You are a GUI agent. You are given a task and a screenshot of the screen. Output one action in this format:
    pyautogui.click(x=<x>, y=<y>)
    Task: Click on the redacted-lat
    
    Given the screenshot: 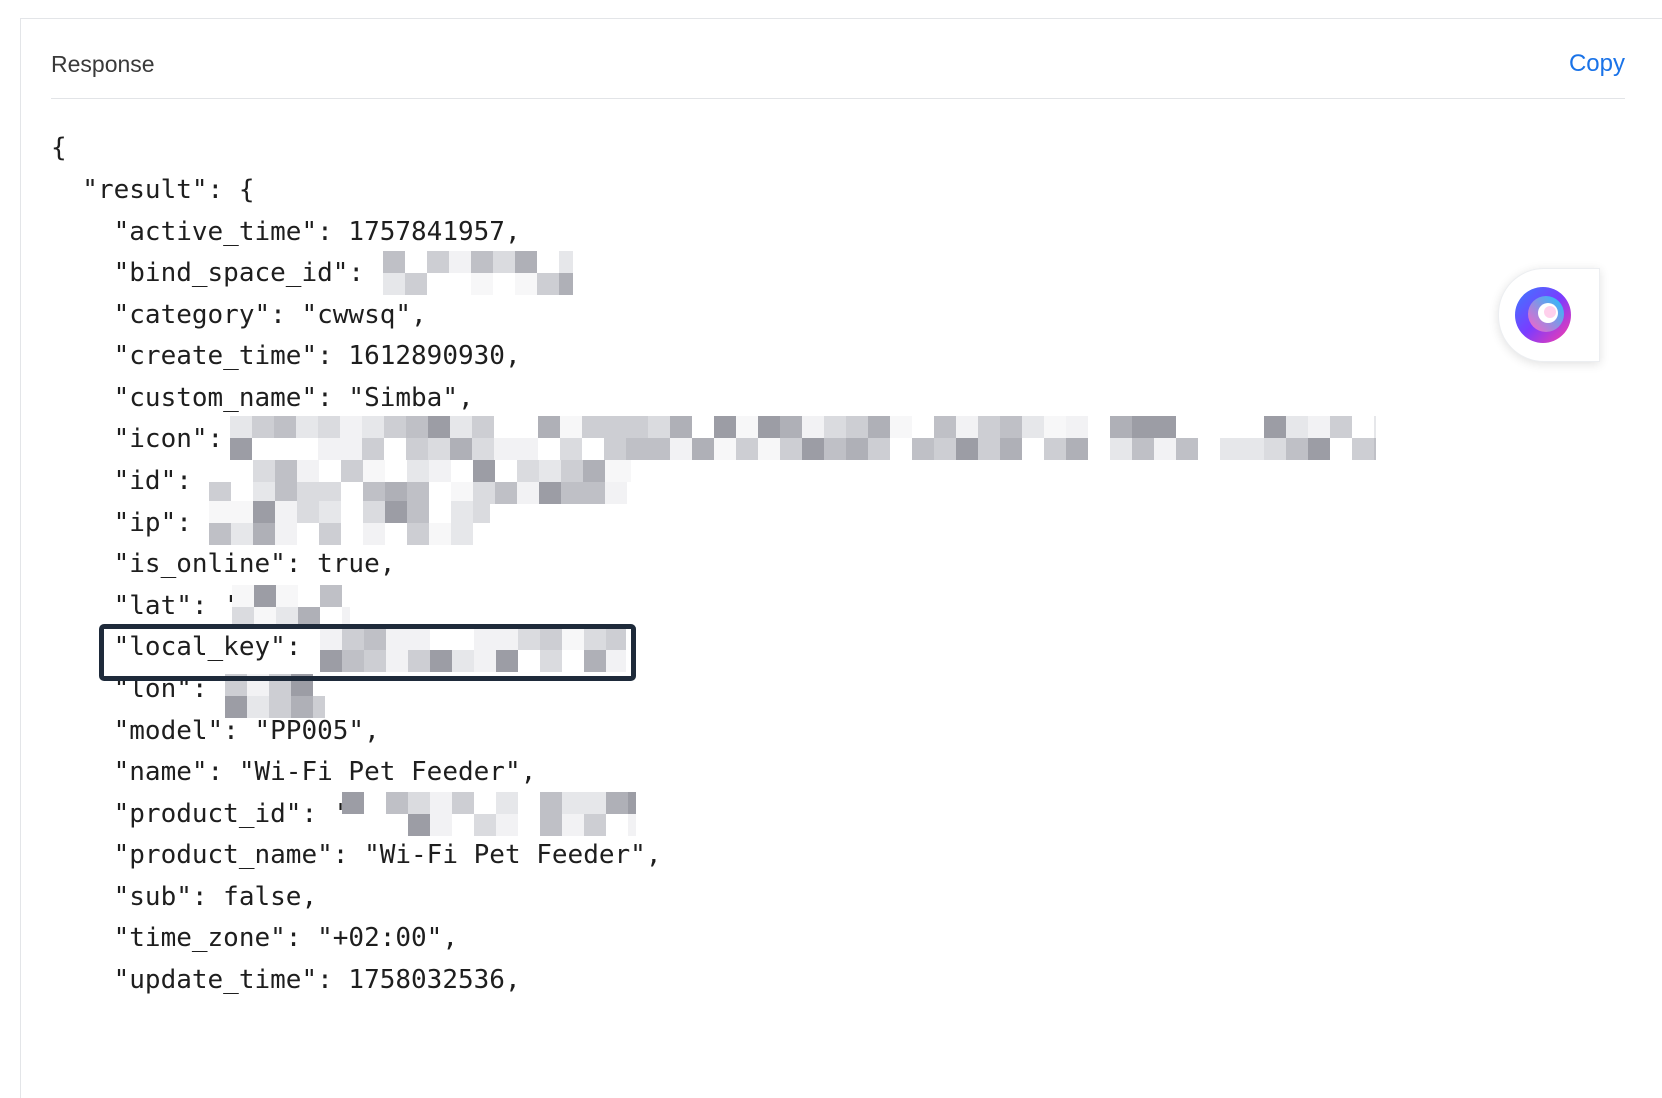 What is the action you would take?
    pyautogui.click(x=291, y=607)
    